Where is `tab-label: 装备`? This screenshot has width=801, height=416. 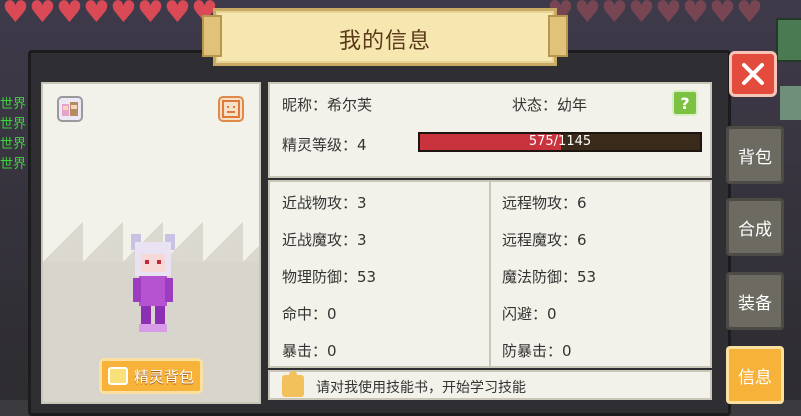
tab-label: 装备 is located at coordinates (755, 303).